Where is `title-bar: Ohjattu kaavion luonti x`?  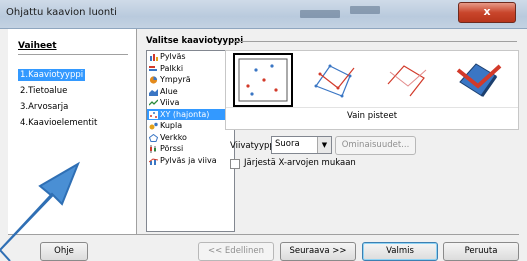 title-bar: Ohjattu kaavion luonti x is located at coordinates (263, 14).